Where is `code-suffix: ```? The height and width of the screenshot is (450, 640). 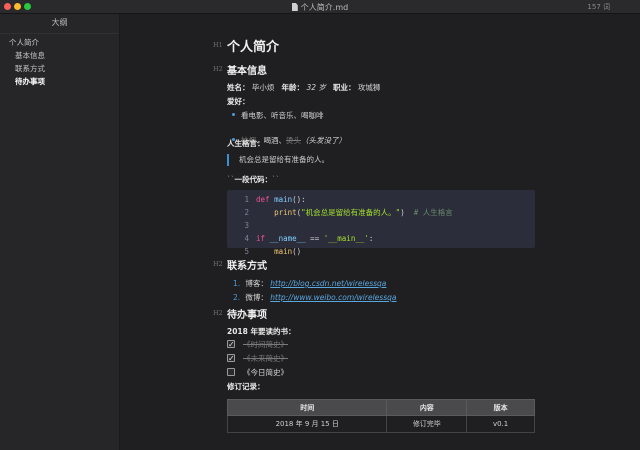 code-suffix: `` is located at coordinates (276, 179).